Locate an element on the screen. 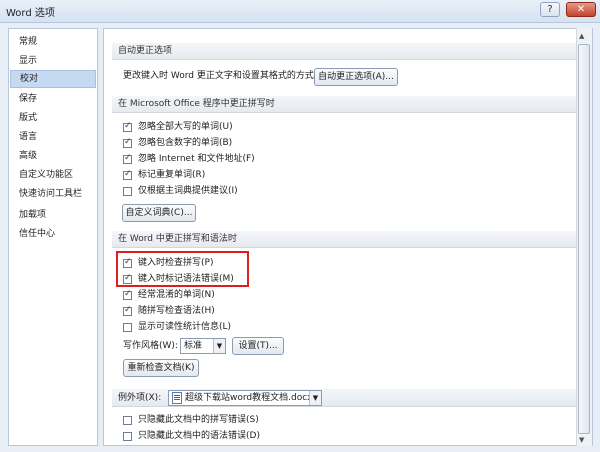 The width and height of the screenshot is (600, 452). help-button: ? is located at coordinates (550, 9).